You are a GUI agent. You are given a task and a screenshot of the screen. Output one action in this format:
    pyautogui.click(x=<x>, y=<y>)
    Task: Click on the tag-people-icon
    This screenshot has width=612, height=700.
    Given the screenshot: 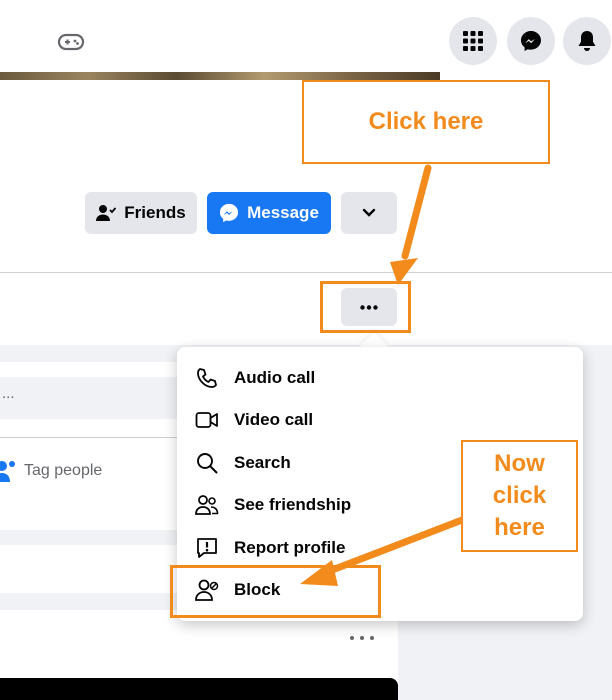 What is the action you would take?
    pyautogui.click(x=7, y=471)
    